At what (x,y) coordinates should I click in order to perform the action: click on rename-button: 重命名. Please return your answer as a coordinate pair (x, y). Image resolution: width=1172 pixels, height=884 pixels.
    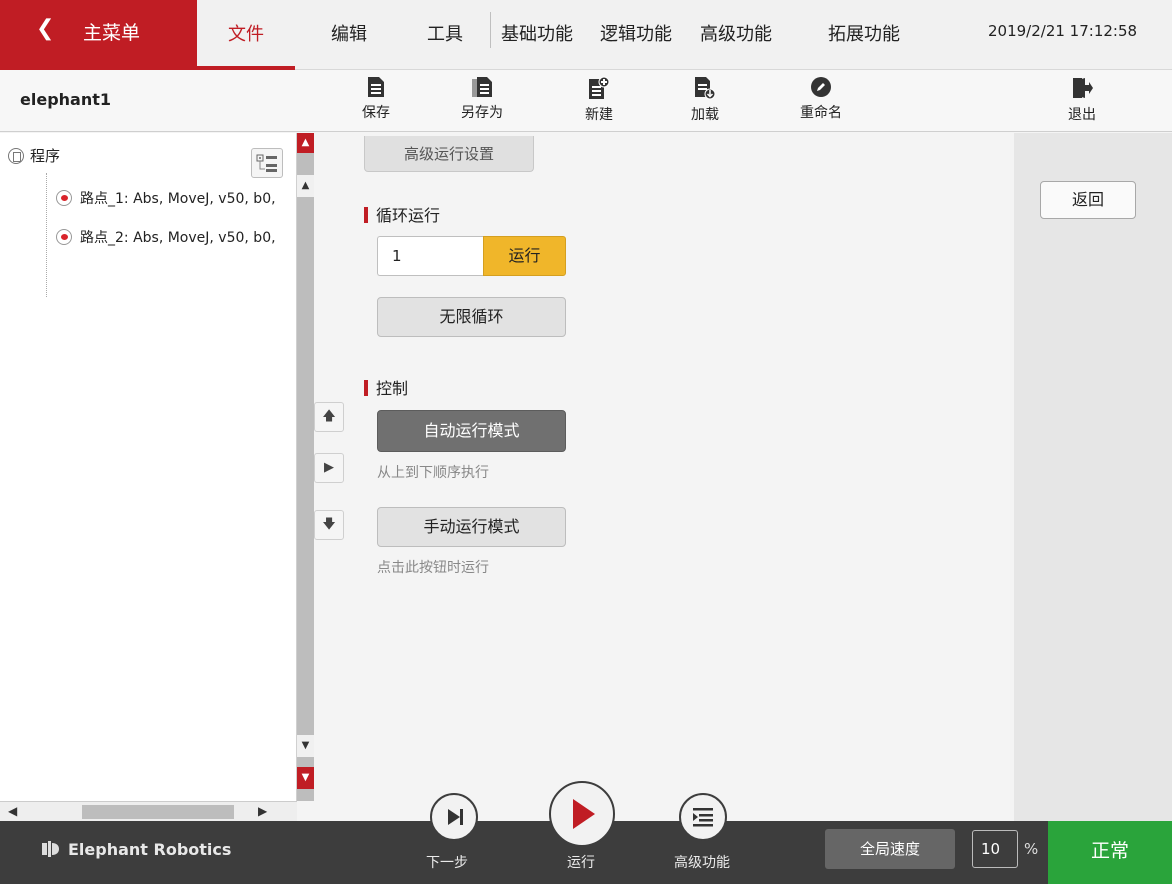
    Looking at the image, I should click on (821, 102).